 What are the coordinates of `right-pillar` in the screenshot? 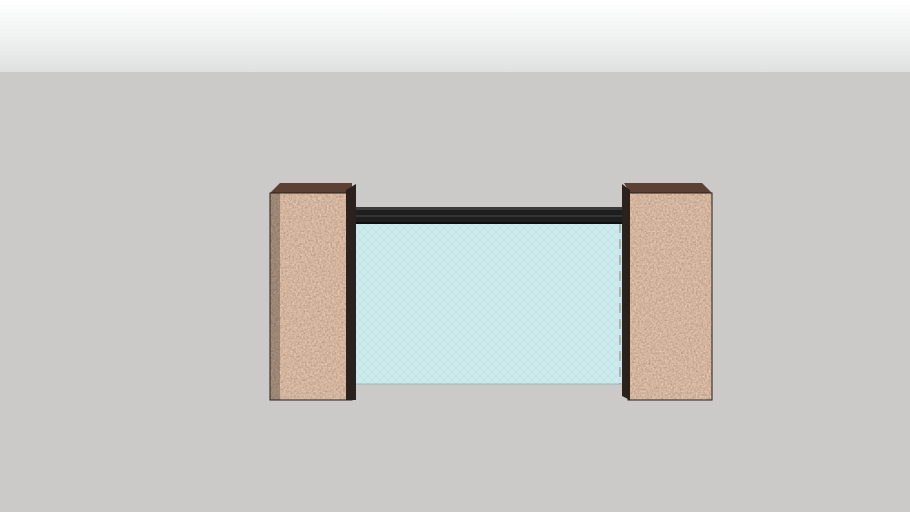 It's located at (667, 292).